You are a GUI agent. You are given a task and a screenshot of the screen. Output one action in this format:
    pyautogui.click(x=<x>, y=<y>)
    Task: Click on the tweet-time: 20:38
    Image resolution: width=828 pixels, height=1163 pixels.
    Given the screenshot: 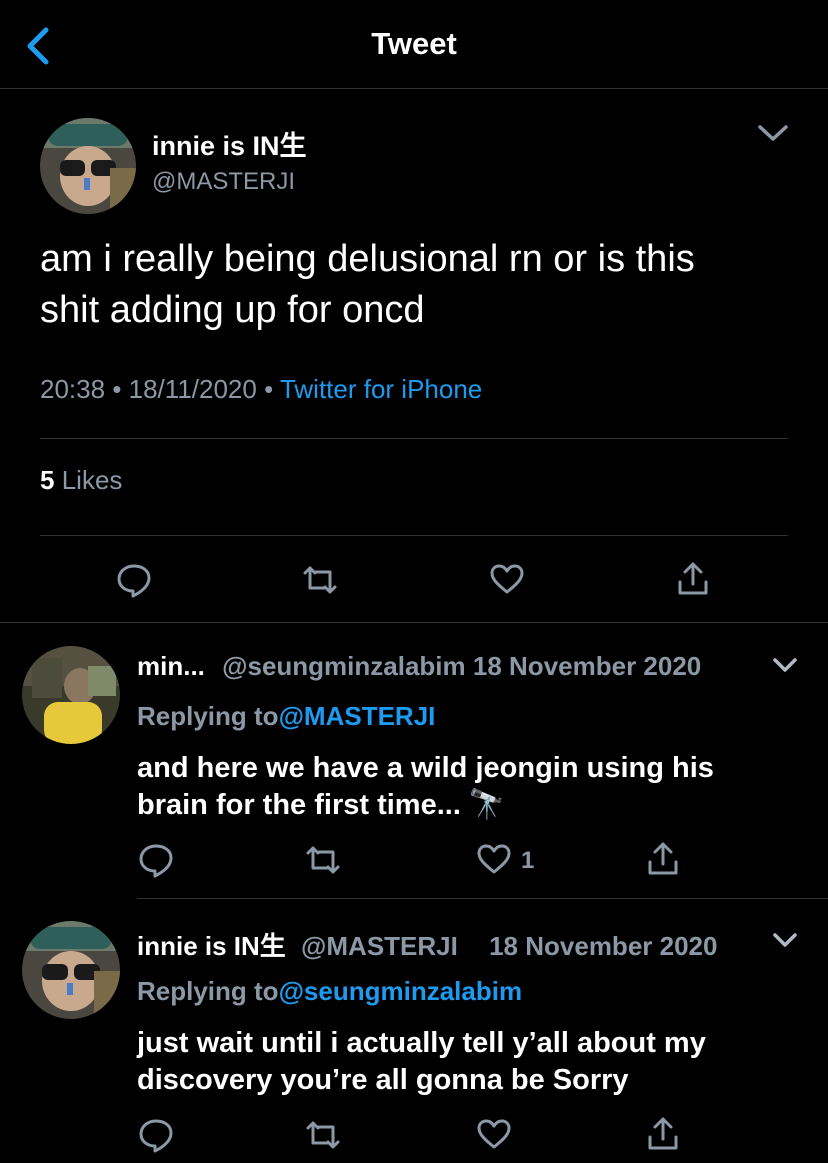 What is the action you would take?
    pyautogui.click(x=73, y=389)
    